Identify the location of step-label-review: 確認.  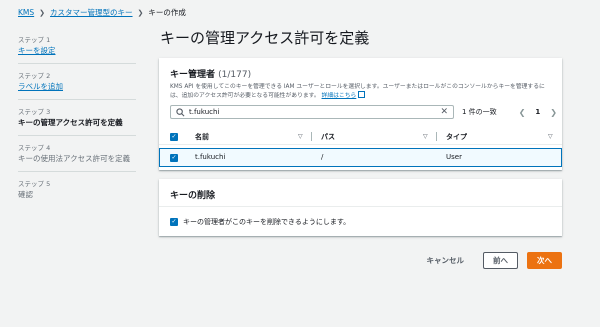
(25, 194).